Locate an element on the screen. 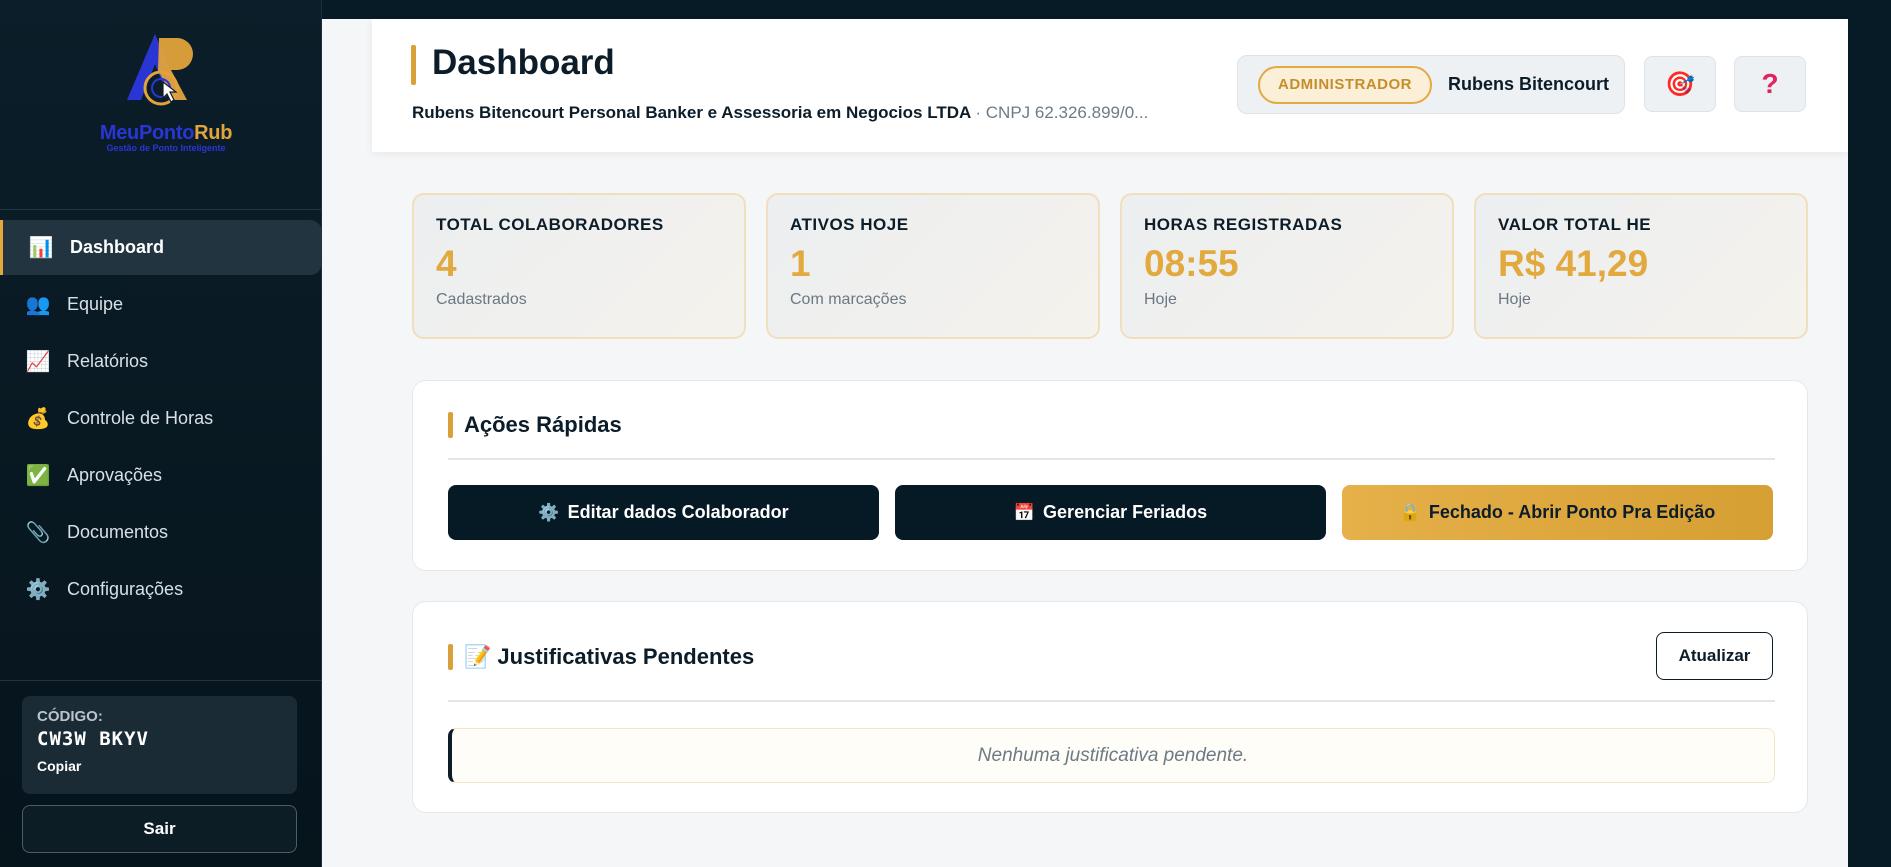  money-bag-icon: 💰 is located at coordinates (38, 419).